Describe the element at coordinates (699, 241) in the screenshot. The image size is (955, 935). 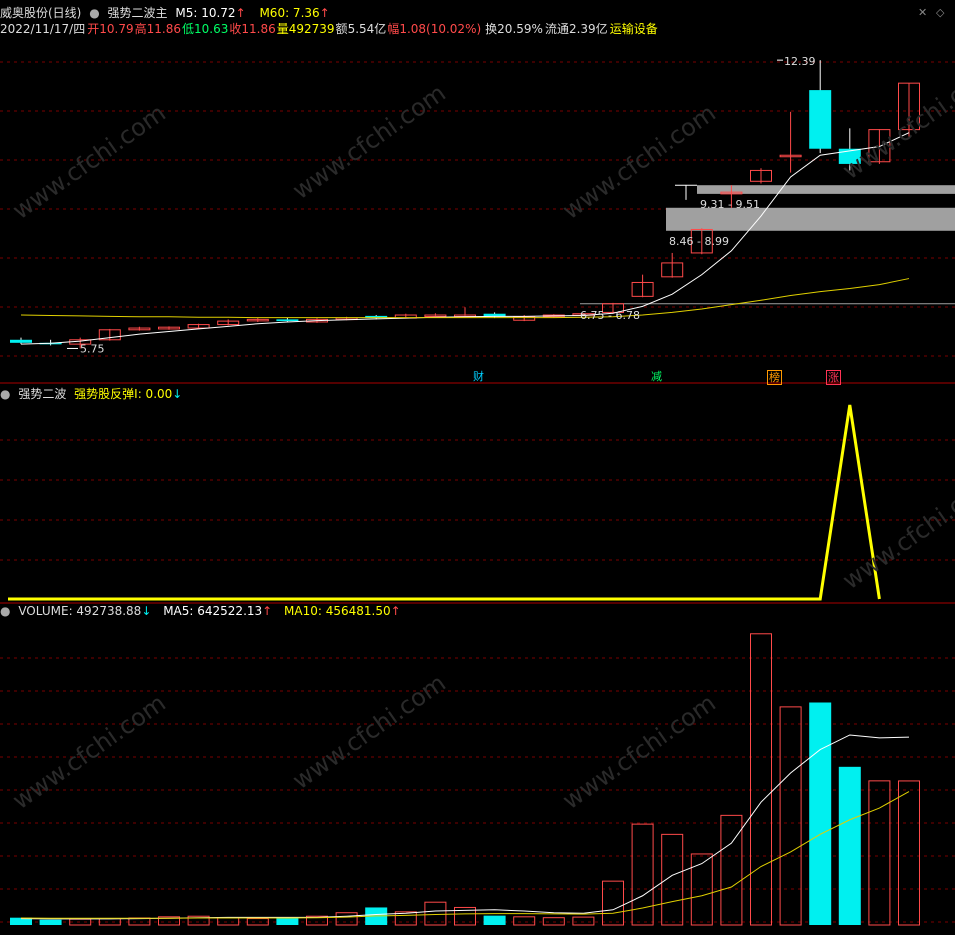
I see `zone-label: 8.46 - 8.99` at that location.